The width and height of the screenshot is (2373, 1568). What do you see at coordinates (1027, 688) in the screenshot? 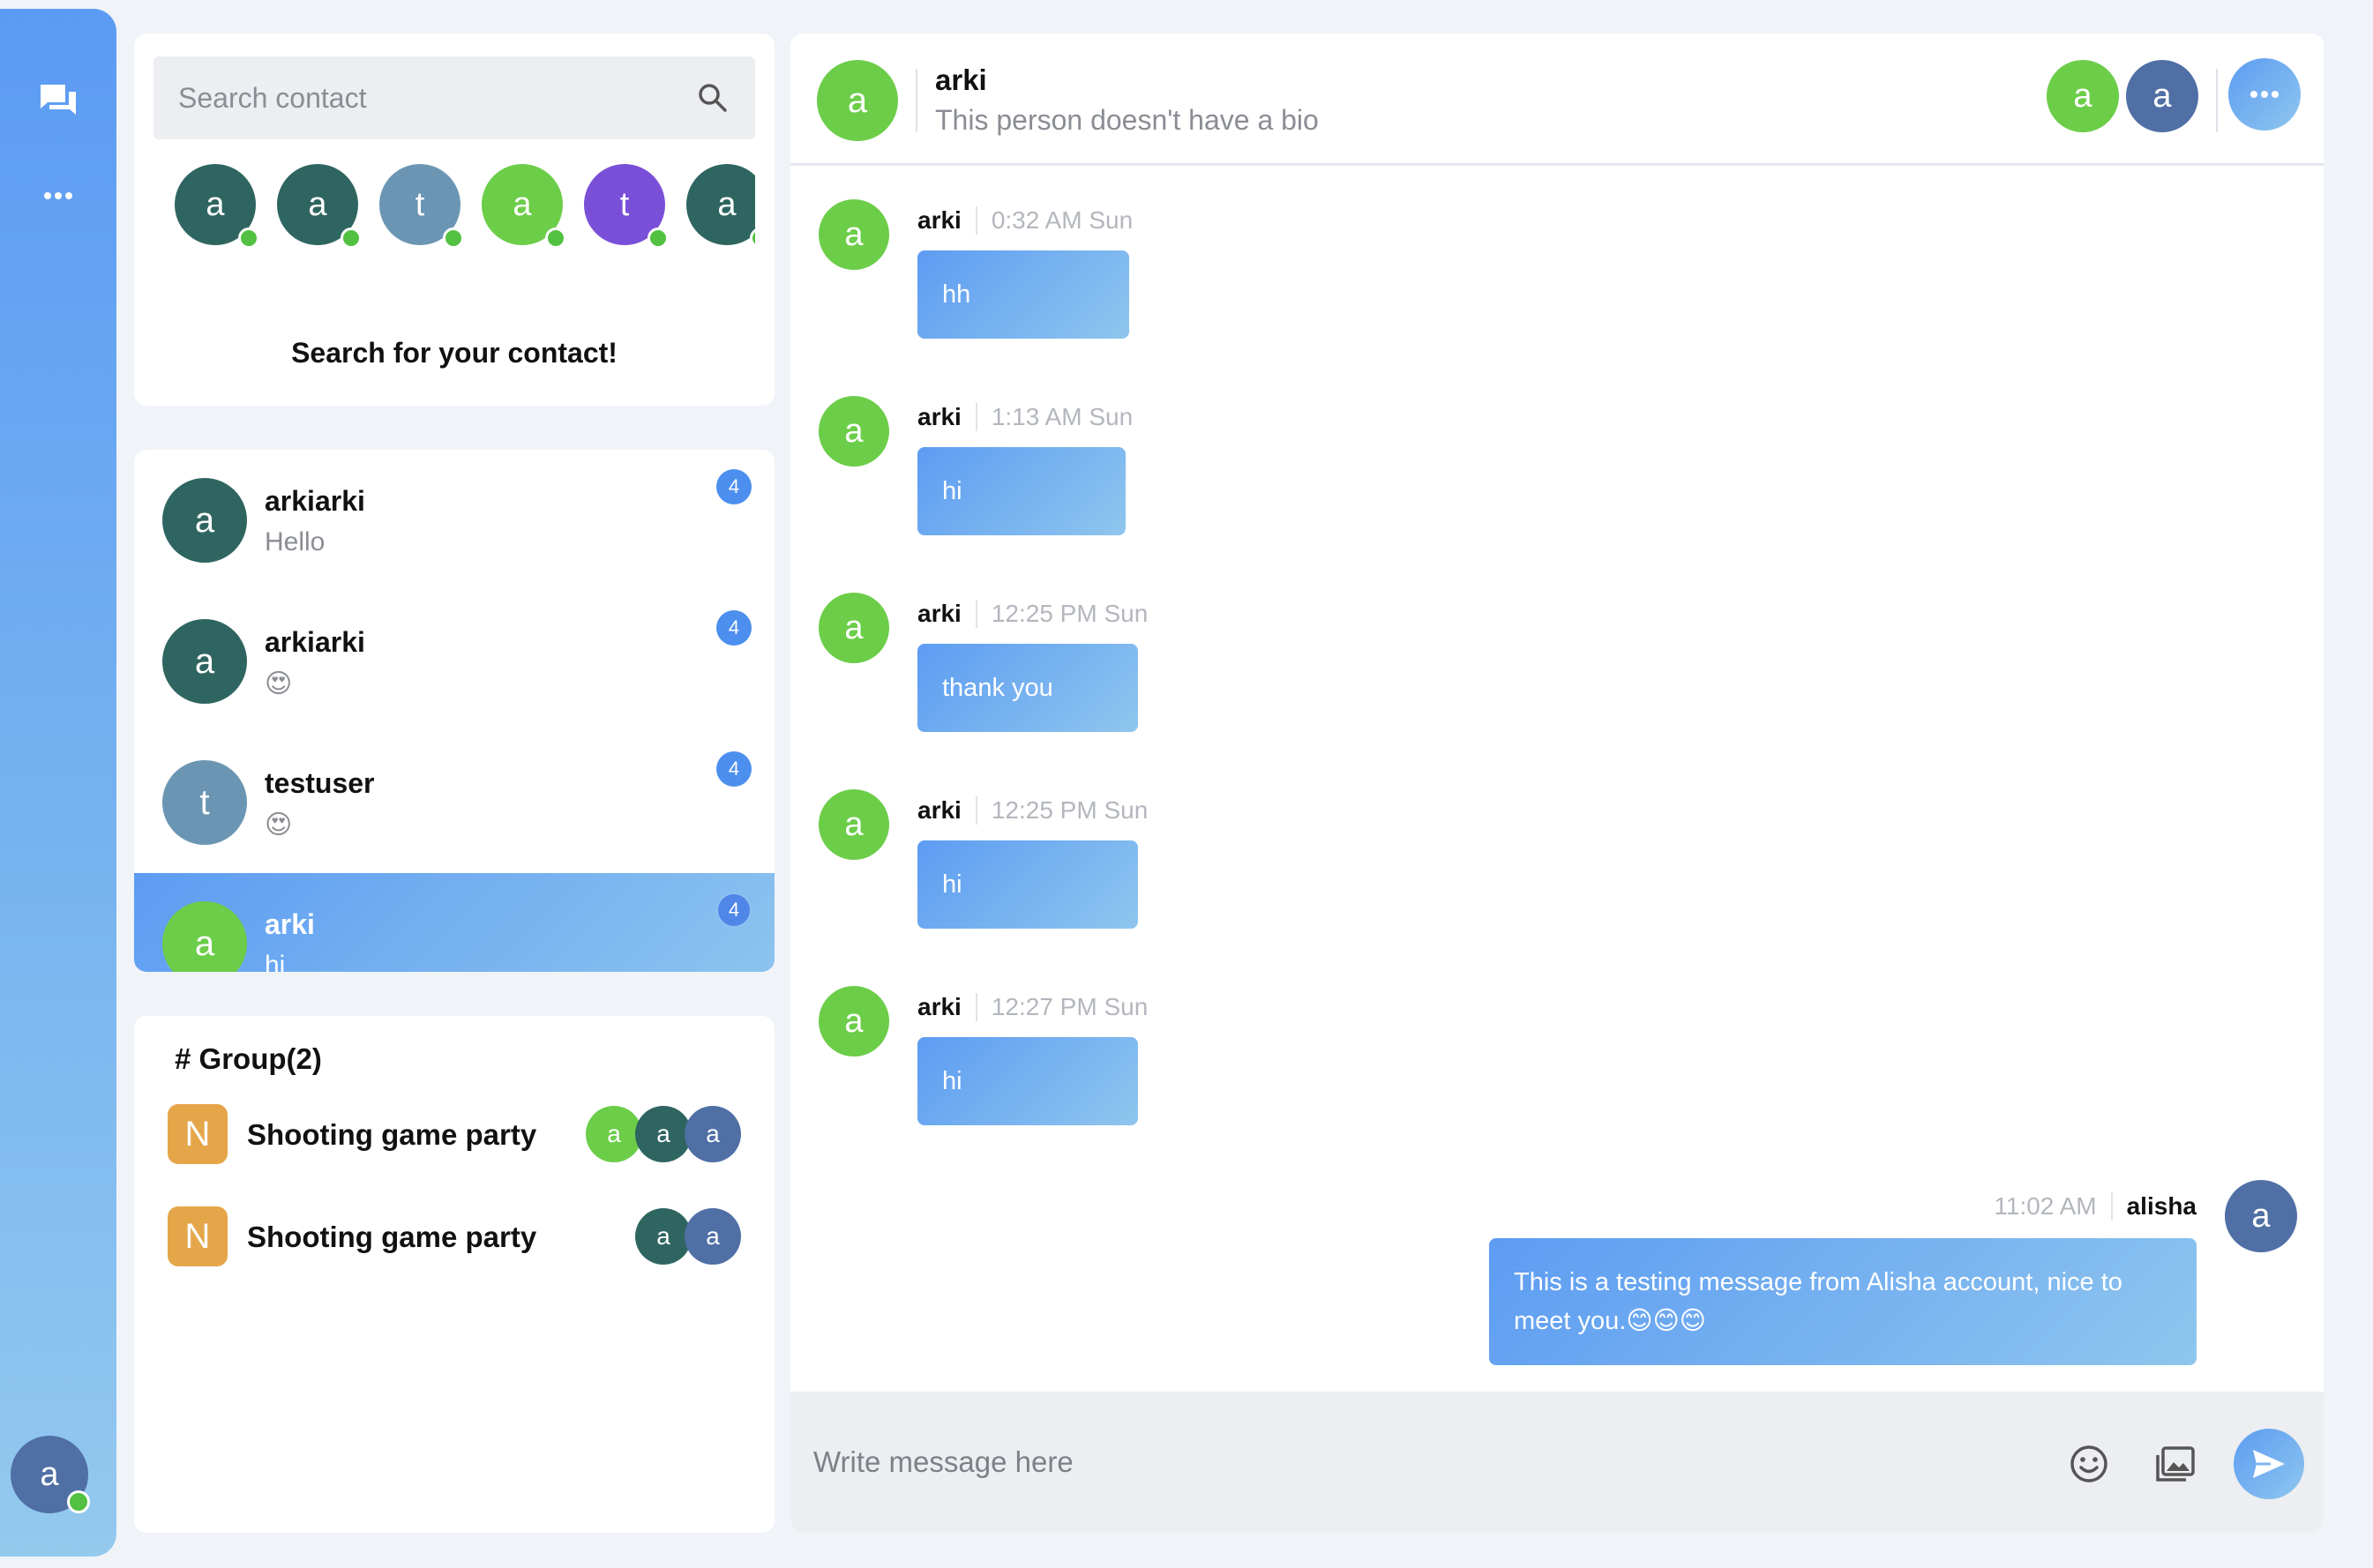
I see `message-bubble: thank you` at bounding box center [1027, 688].